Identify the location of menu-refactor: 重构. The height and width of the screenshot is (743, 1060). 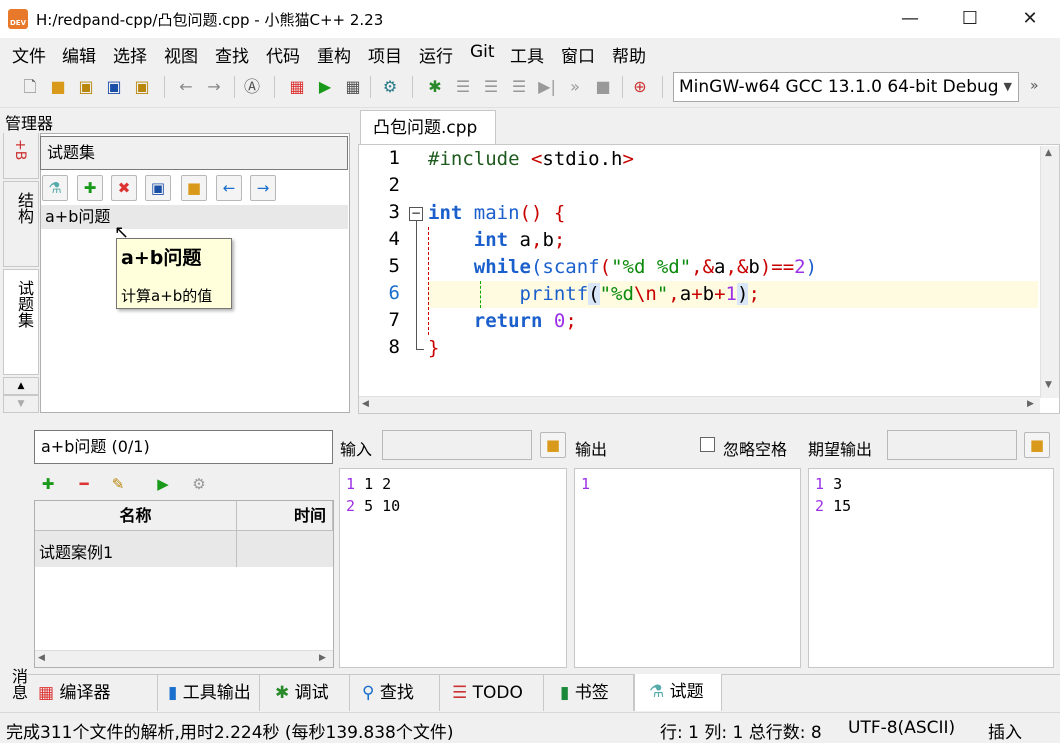
(334, 54).